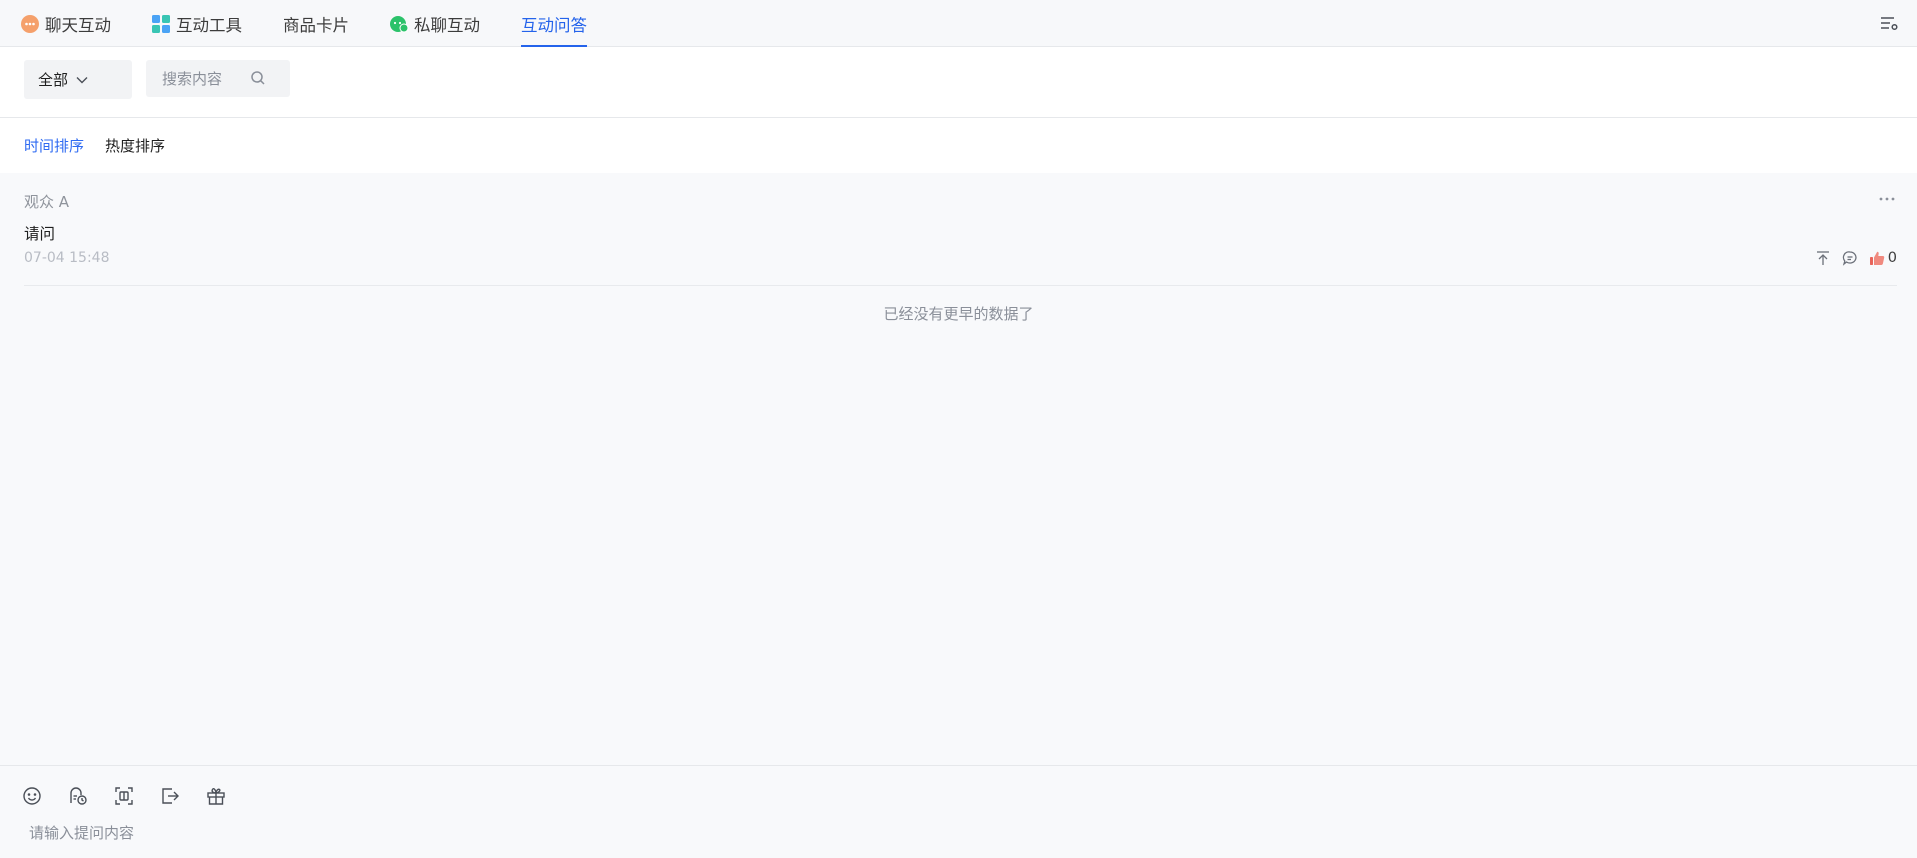  What do you see at coordinates (47, 202) in the screenshot?
I see `question-author: 观众 A` at bounding box center [47, 202].